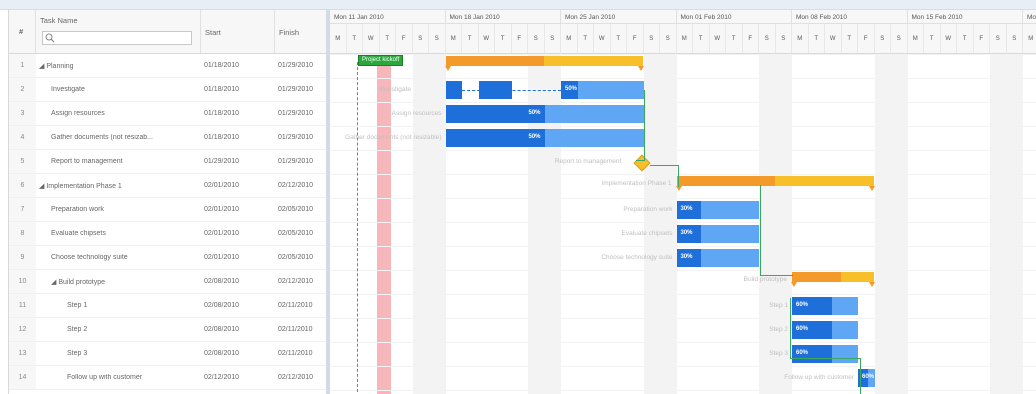 The image size is (1036, 394). I want to click on task-bar-segment, so click(453, 90).